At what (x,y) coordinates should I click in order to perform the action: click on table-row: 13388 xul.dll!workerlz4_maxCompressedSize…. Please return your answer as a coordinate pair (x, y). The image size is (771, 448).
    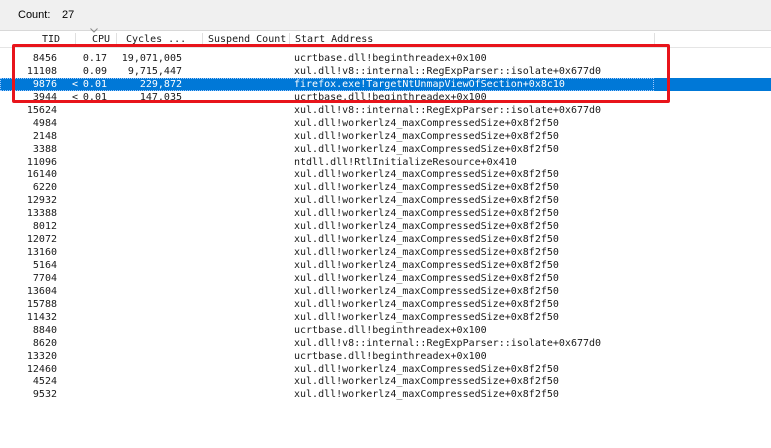
    Looking at the image, I should click on (385, 213).